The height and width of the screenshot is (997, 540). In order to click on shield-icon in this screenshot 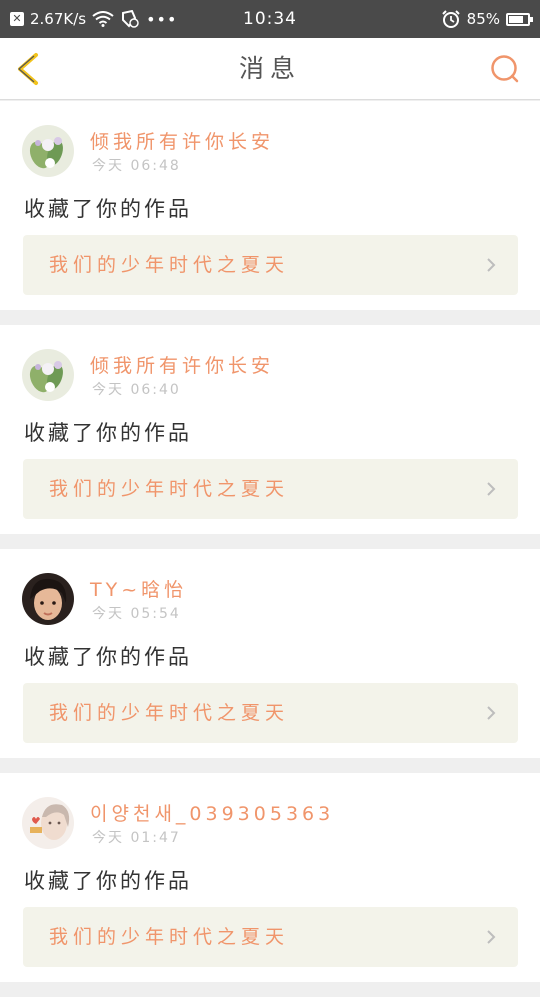, I will do `click(130, 19)`.